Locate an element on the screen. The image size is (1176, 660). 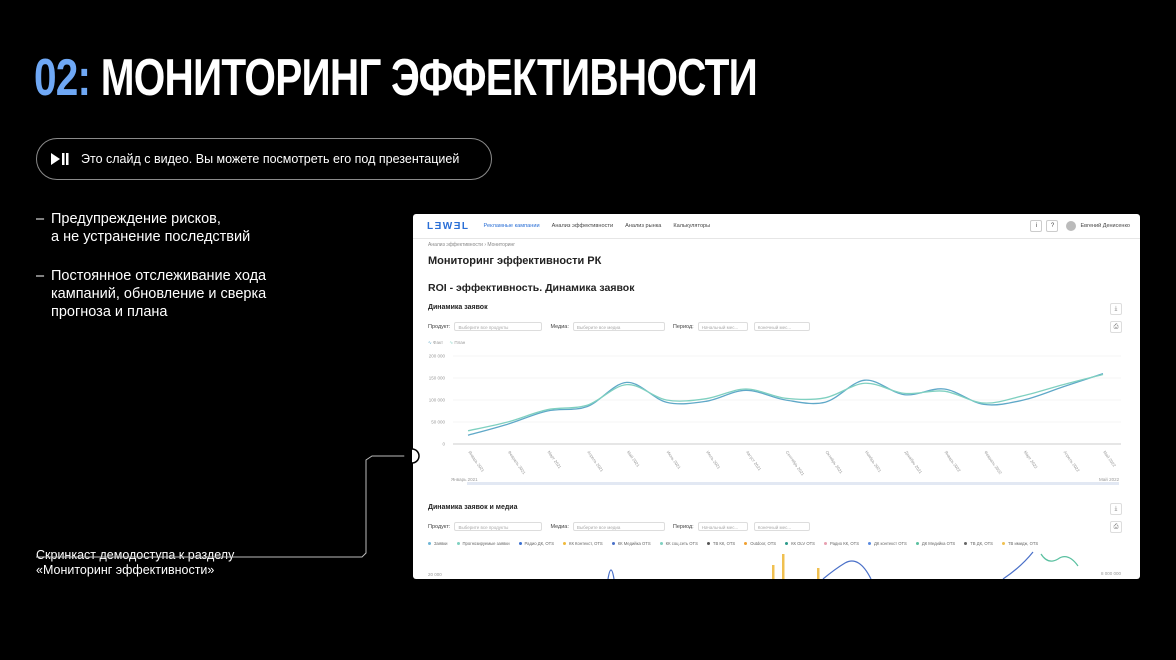
play-pause-icon is located at coordinates (60, 159).